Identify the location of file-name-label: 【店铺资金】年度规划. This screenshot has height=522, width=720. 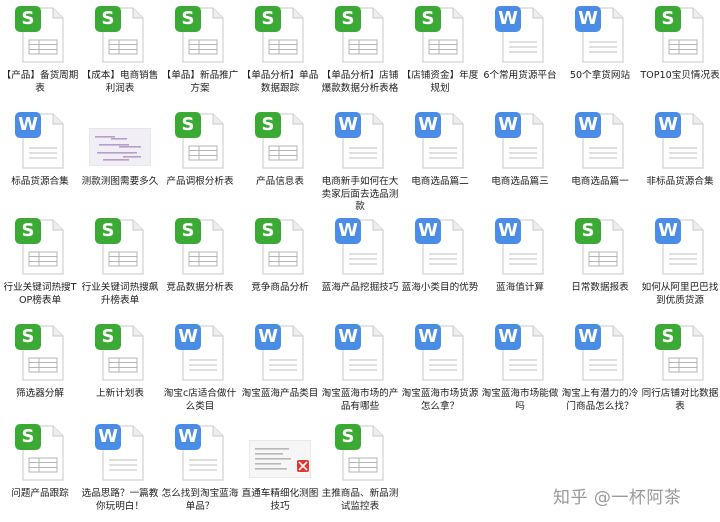
(440, 82).